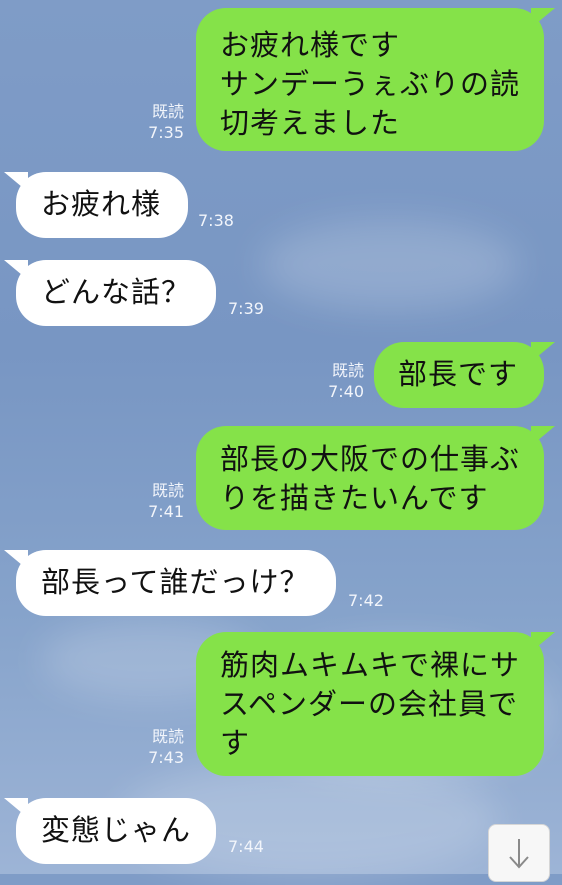 This screenshot has width=562, height=885. What do you see at coordinates (166, 511) in the screenshot?
I see `message-time: 7:41` at bounding box center [166, 511].